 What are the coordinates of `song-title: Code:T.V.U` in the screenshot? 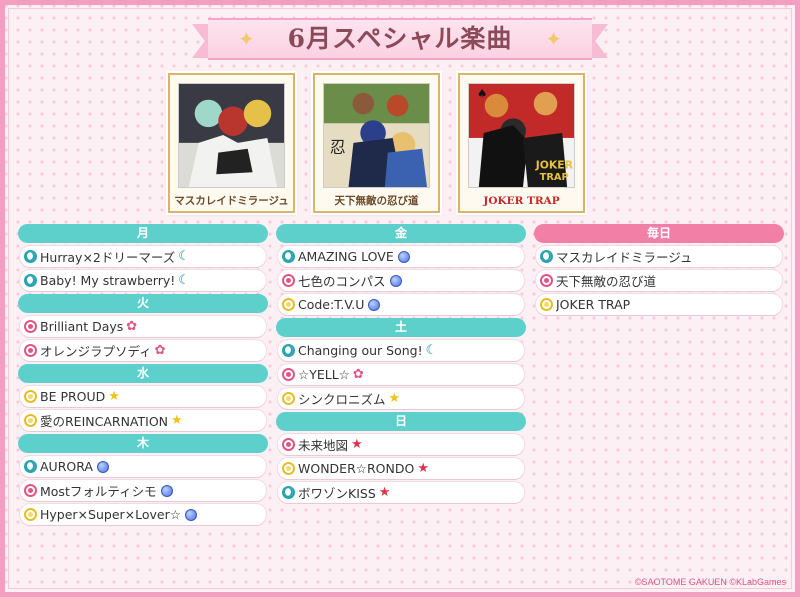 It's located at (331, 304).